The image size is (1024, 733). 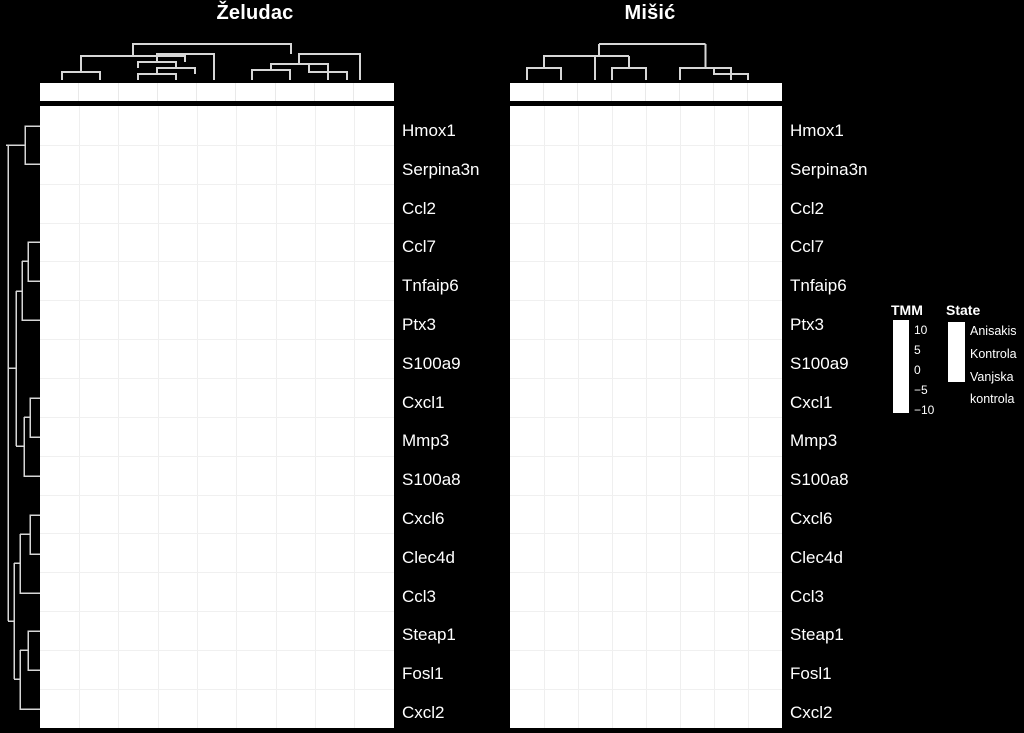 What do you see at coordinates (650, 13) in the screenshot?
I see `panel-title-misic: Mišić` at bounding box center [650, 13].